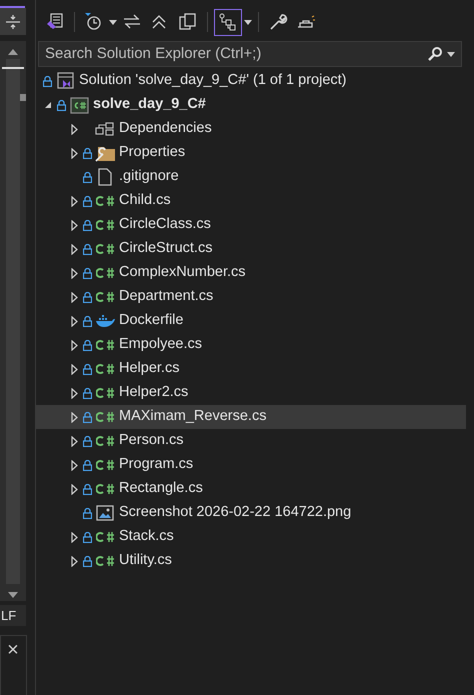 This screenshot has height=695, width=474. I want to click on tab-indicator, so click(12, 7).